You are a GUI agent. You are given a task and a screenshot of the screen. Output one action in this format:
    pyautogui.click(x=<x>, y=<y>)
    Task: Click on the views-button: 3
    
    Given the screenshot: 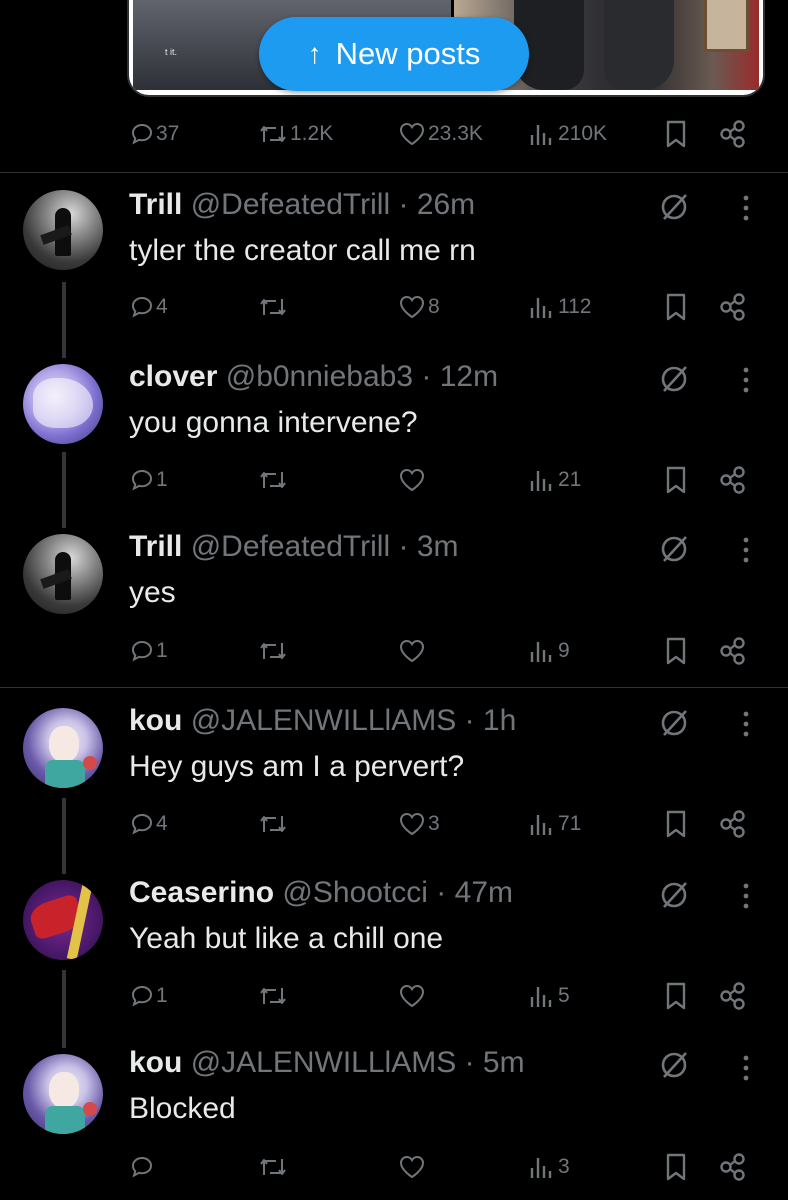 What is the action you would take?
    pyautogui.click(x=549, y=1167)
    